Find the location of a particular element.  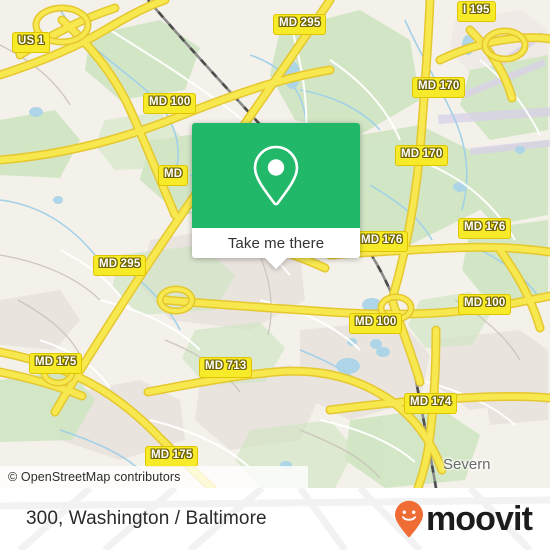

road-shield-us-1: US 1 is located at coordinates (31, 42).